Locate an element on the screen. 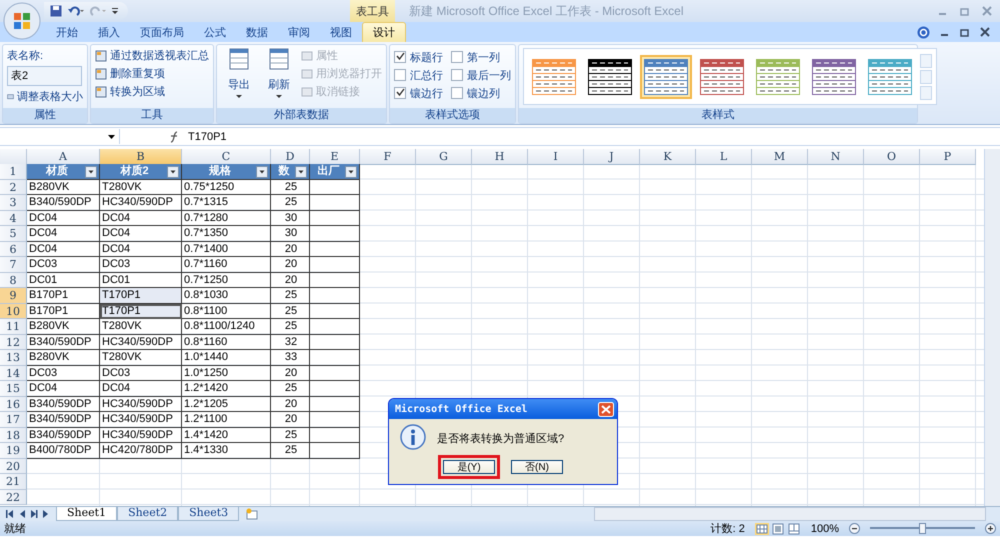 The width and height of the screenshot is (1000, 537). zoom-slider-thumb is located at coordinates (922, 528).